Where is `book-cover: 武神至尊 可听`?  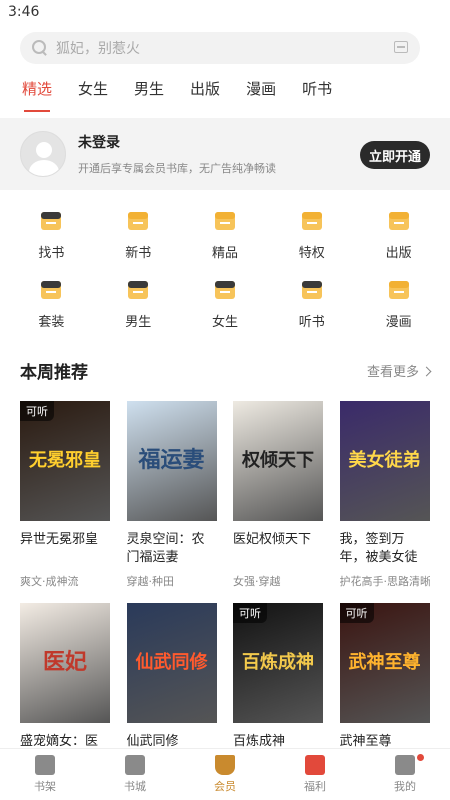 book-cover: 武神至尊 可听 is located at coordinates (384, 663).